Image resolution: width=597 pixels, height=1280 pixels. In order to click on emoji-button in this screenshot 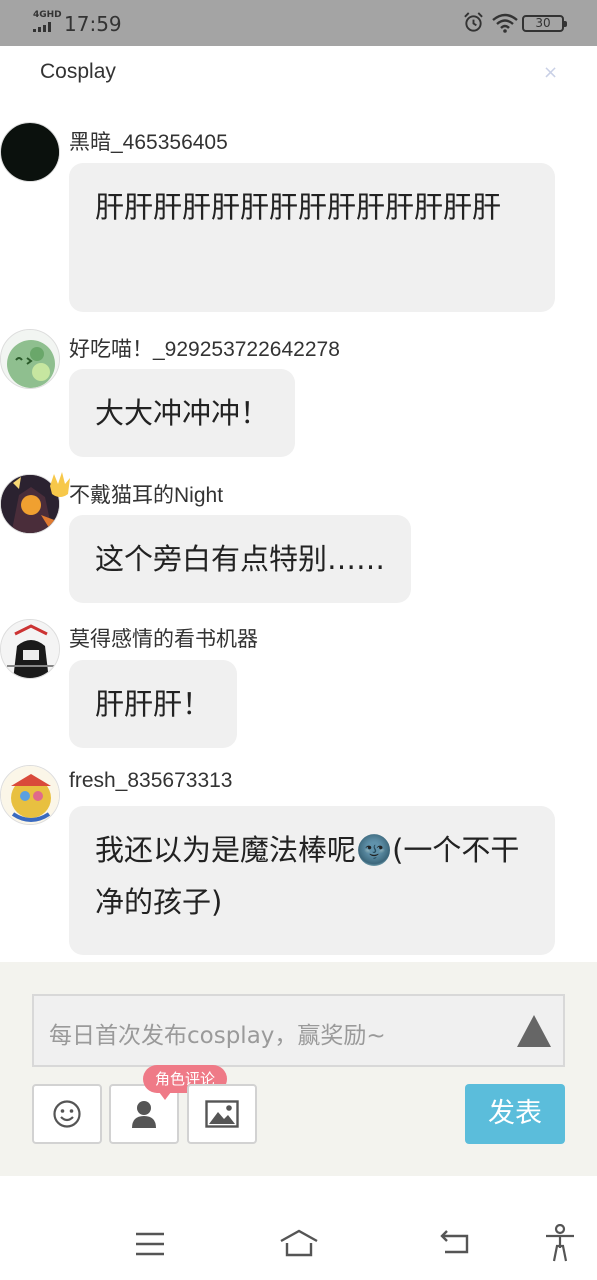, I will do `click(67, 1114)`.